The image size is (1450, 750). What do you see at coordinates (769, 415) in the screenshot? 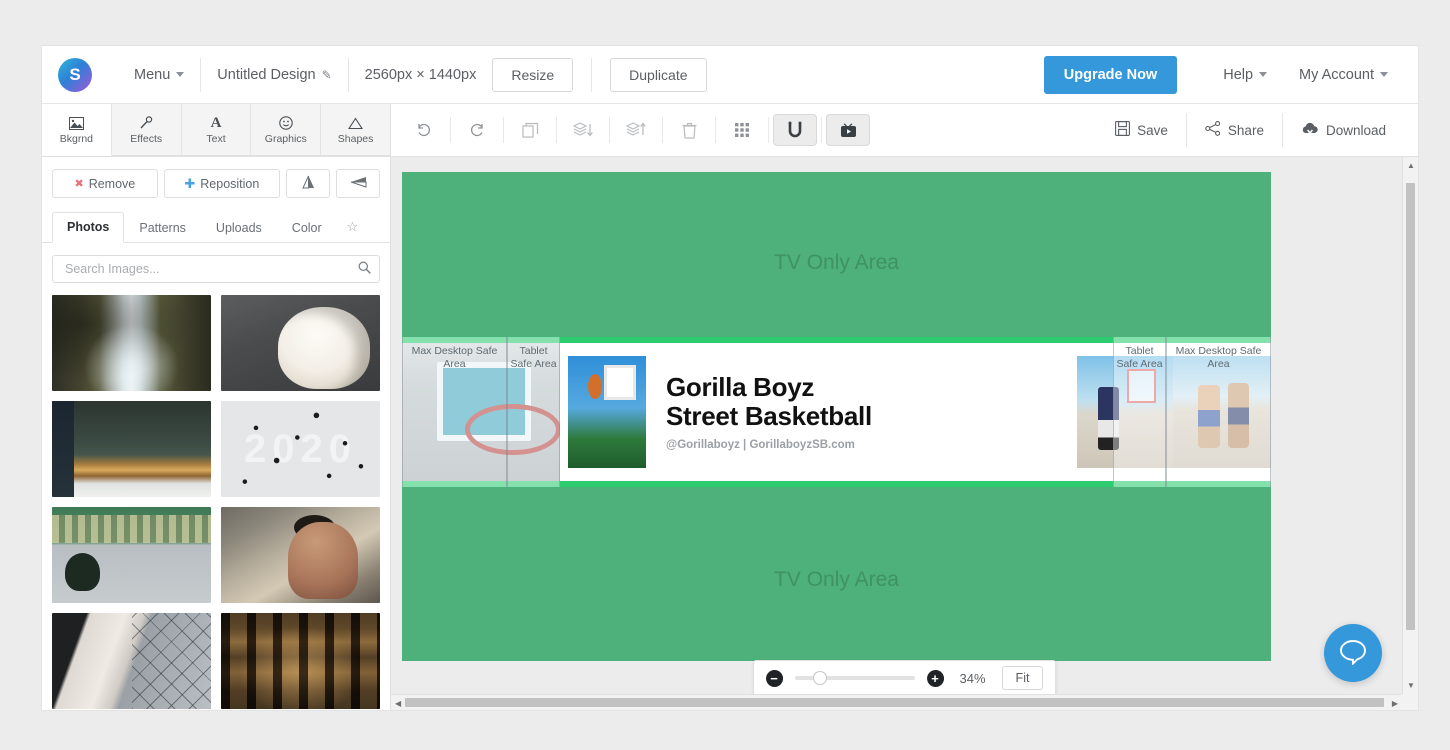
I see `design-title-line-2: Street Basketball` at bounding box center [769, 415].